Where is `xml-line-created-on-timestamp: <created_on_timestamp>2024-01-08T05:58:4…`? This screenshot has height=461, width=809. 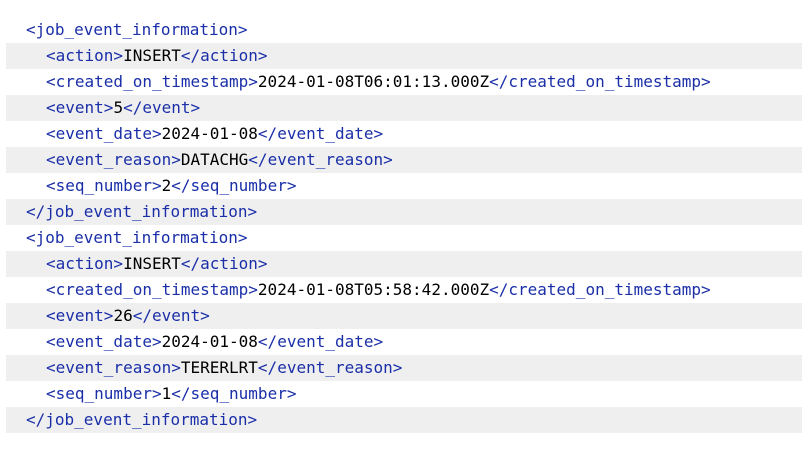
xml-line-created-on-timestamp: <created_on_timestamp>2024-01-08T05:58:4… is located at coordinates (404, 290).